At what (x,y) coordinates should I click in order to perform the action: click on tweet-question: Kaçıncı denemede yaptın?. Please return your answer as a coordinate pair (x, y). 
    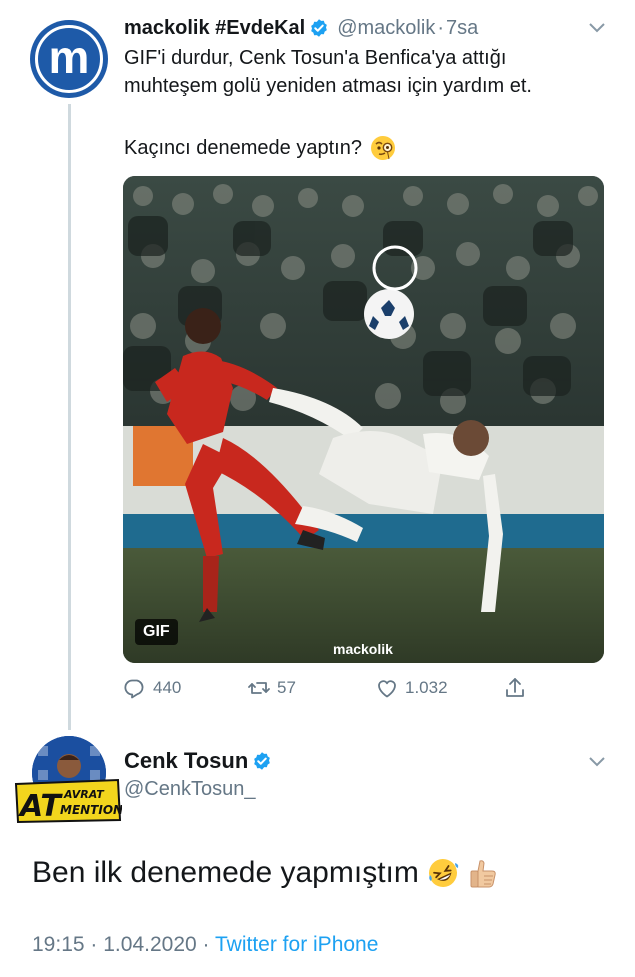
    Looking at the image, I should click on (260, 148).